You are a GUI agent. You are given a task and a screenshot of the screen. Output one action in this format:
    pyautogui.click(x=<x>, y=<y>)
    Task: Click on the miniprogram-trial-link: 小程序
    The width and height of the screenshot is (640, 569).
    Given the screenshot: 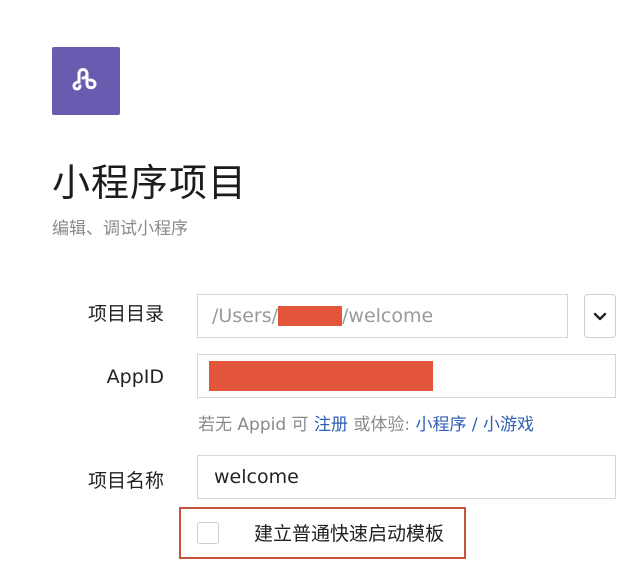 What is the action you would take?
    pyautogui.click(x=441, y=425)
    